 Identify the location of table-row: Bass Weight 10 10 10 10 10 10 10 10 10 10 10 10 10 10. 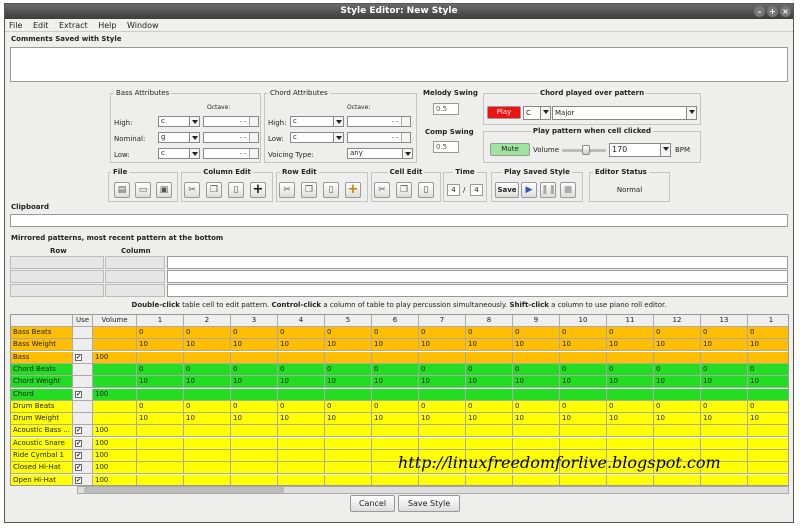
(399, 345).